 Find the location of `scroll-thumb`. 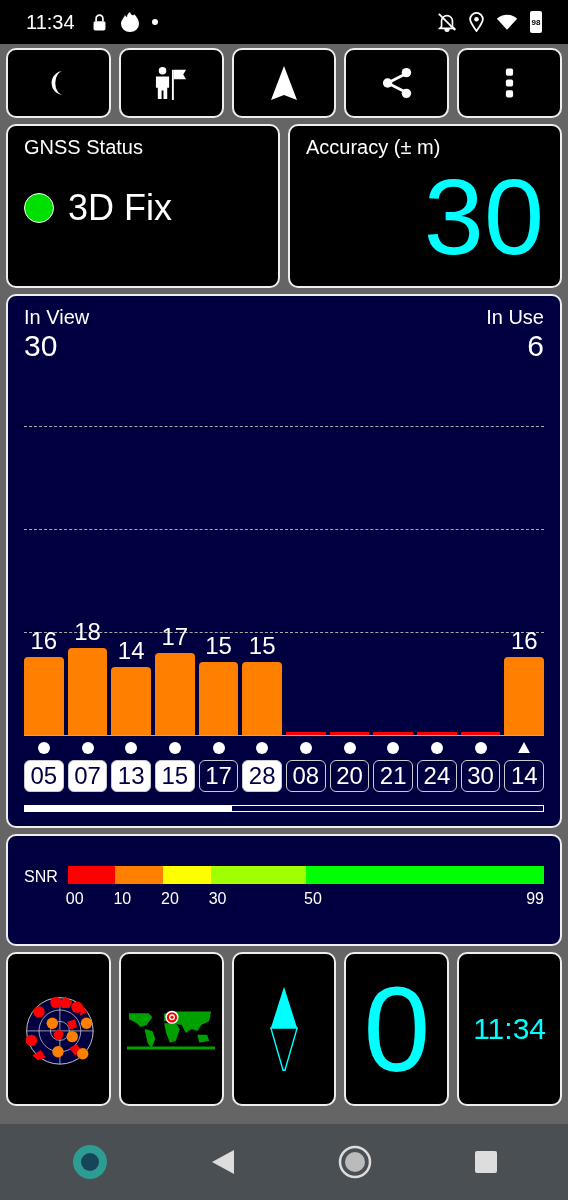

scroll-thumb is located at coordinates (129, 808).